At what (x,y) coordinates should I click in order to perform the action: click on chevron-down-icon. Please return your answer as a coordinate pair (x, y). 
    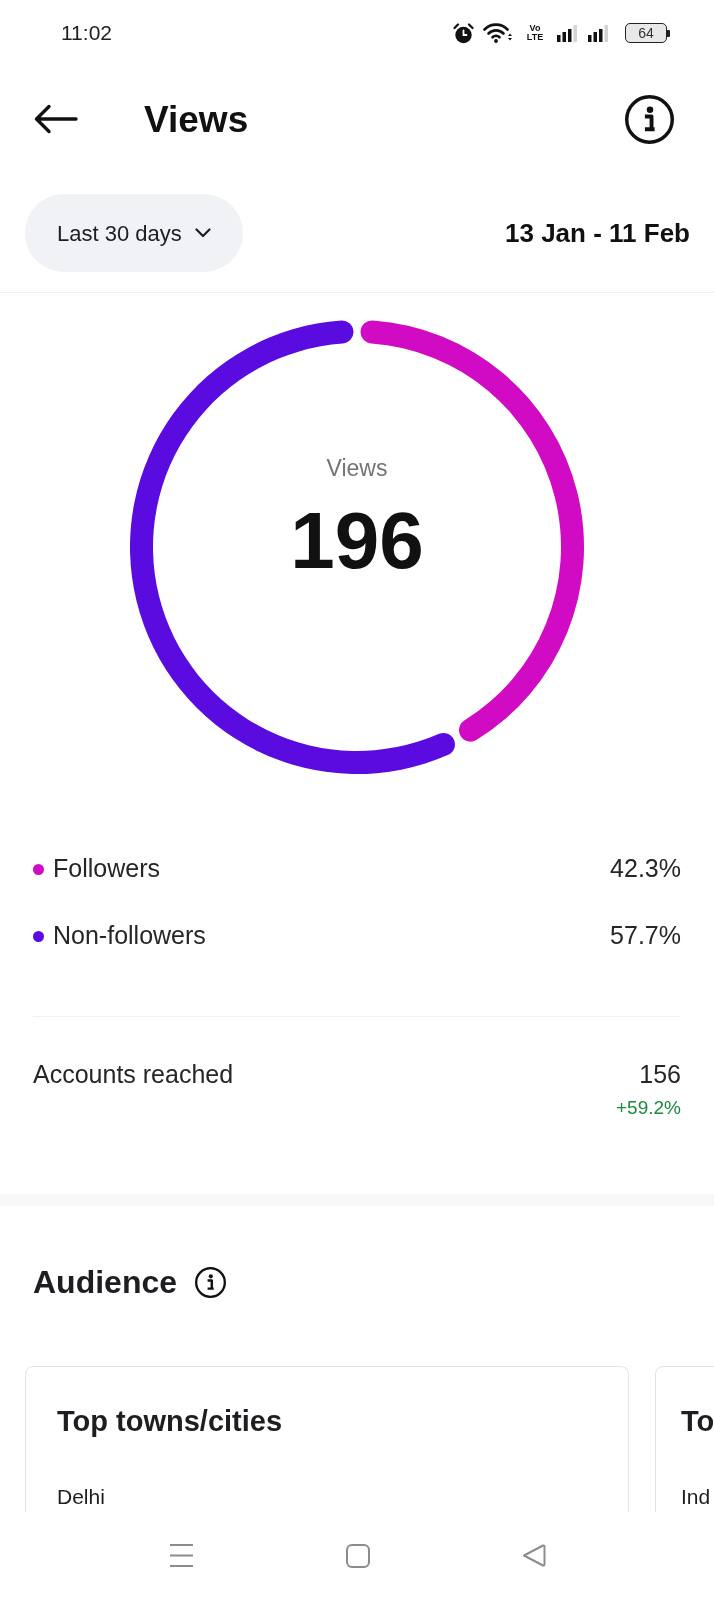
    Looking at the image, I should click on (202, 233).